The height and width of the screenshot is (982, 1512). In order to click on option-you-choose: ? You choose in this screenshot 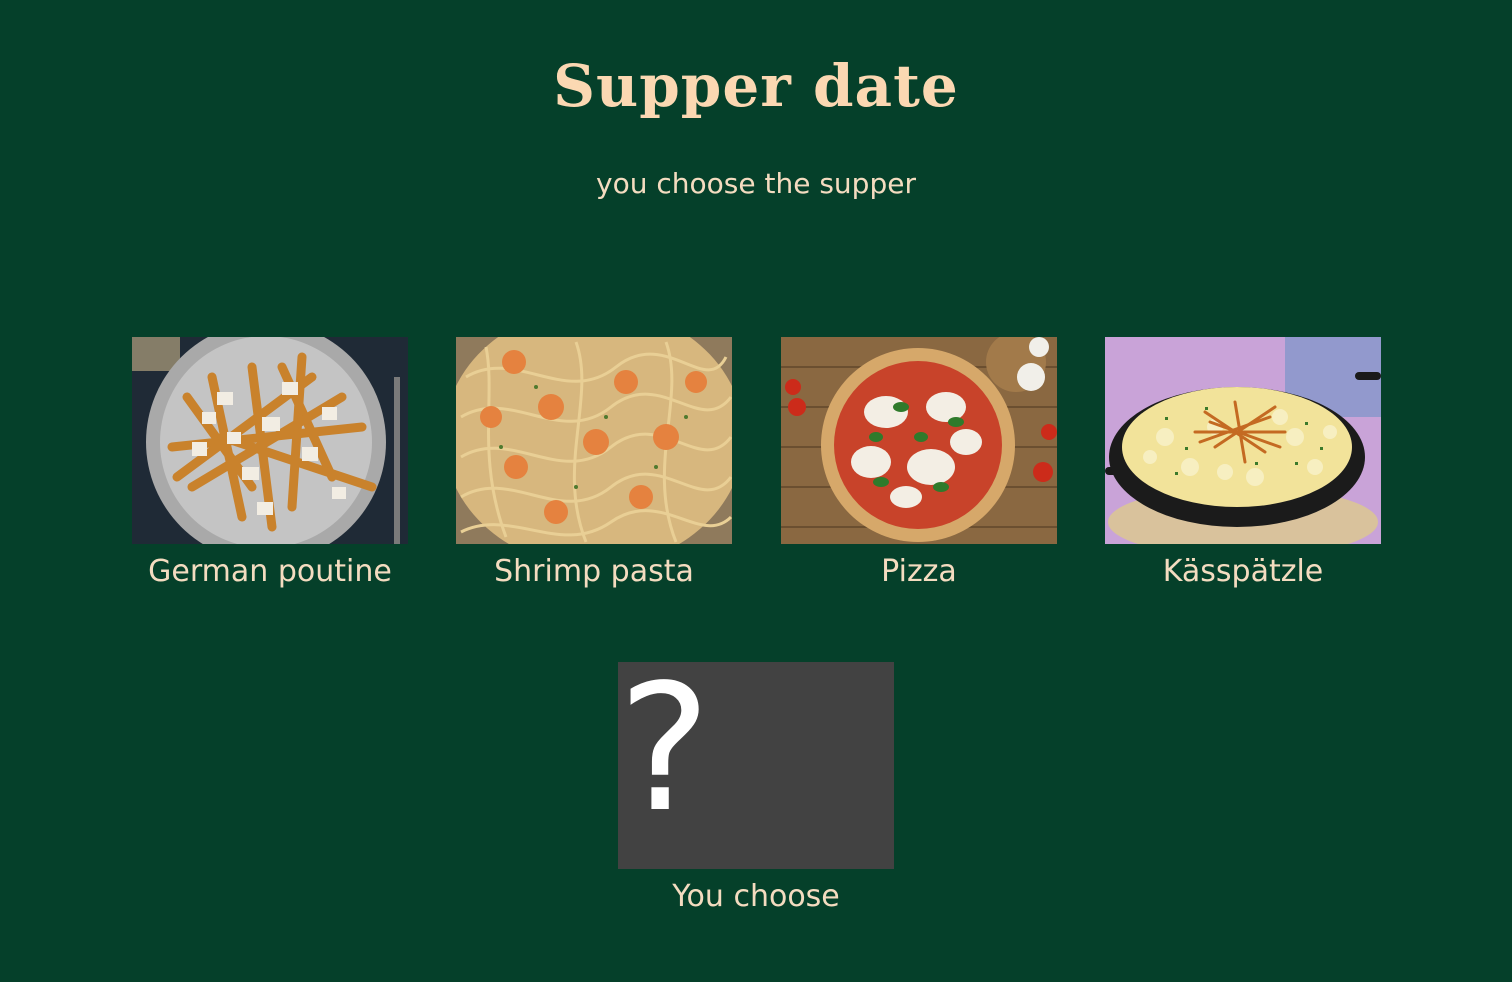, I will do `click(756, 788)`.